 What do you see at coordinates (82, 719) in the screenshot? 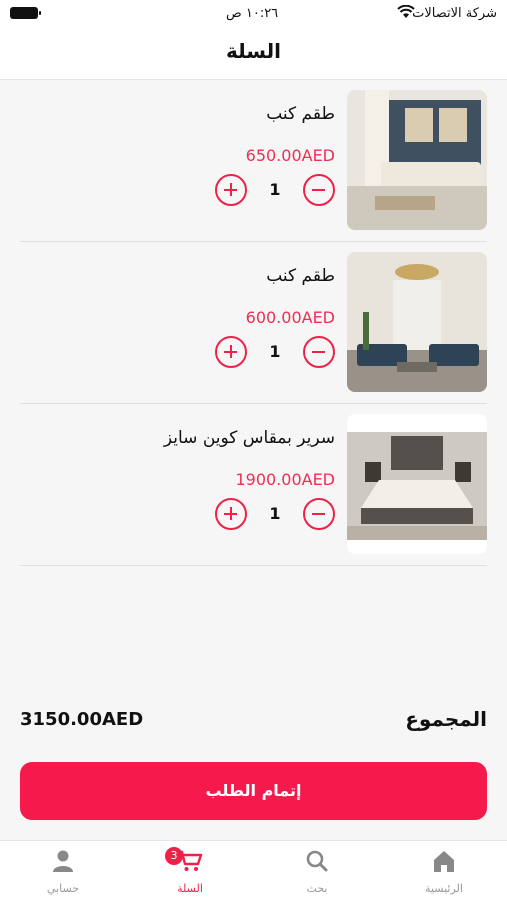
I see `total-value: 3150.00AED` at bounding box center [82, 719].